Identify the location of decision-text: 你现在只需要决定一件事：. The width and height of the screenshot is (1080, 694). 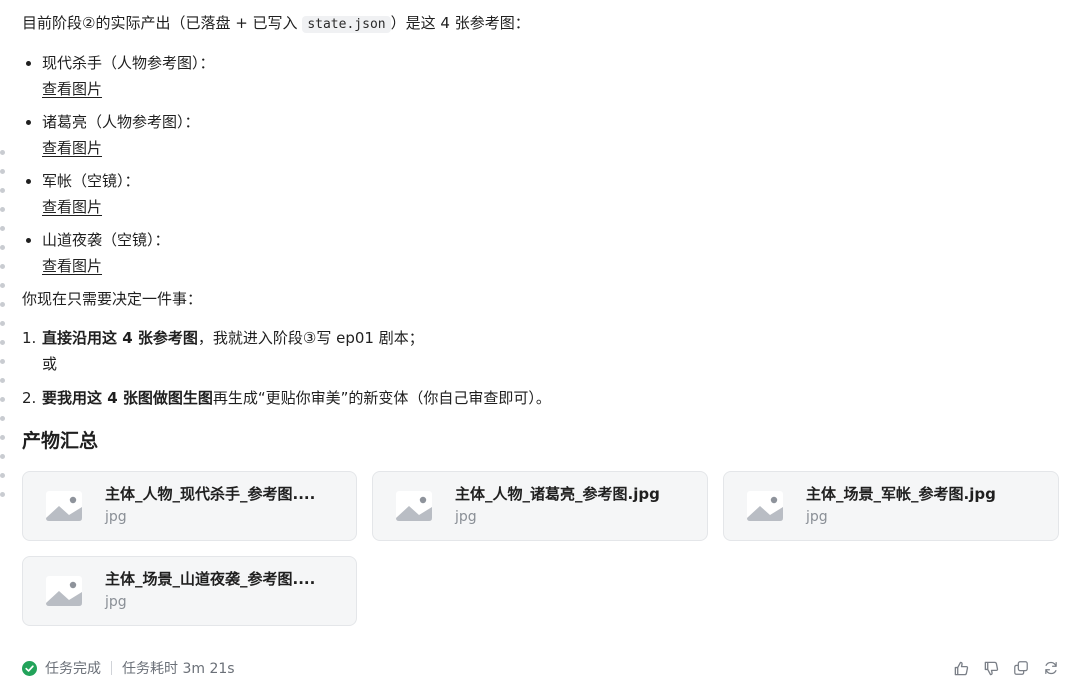
(112, 299).